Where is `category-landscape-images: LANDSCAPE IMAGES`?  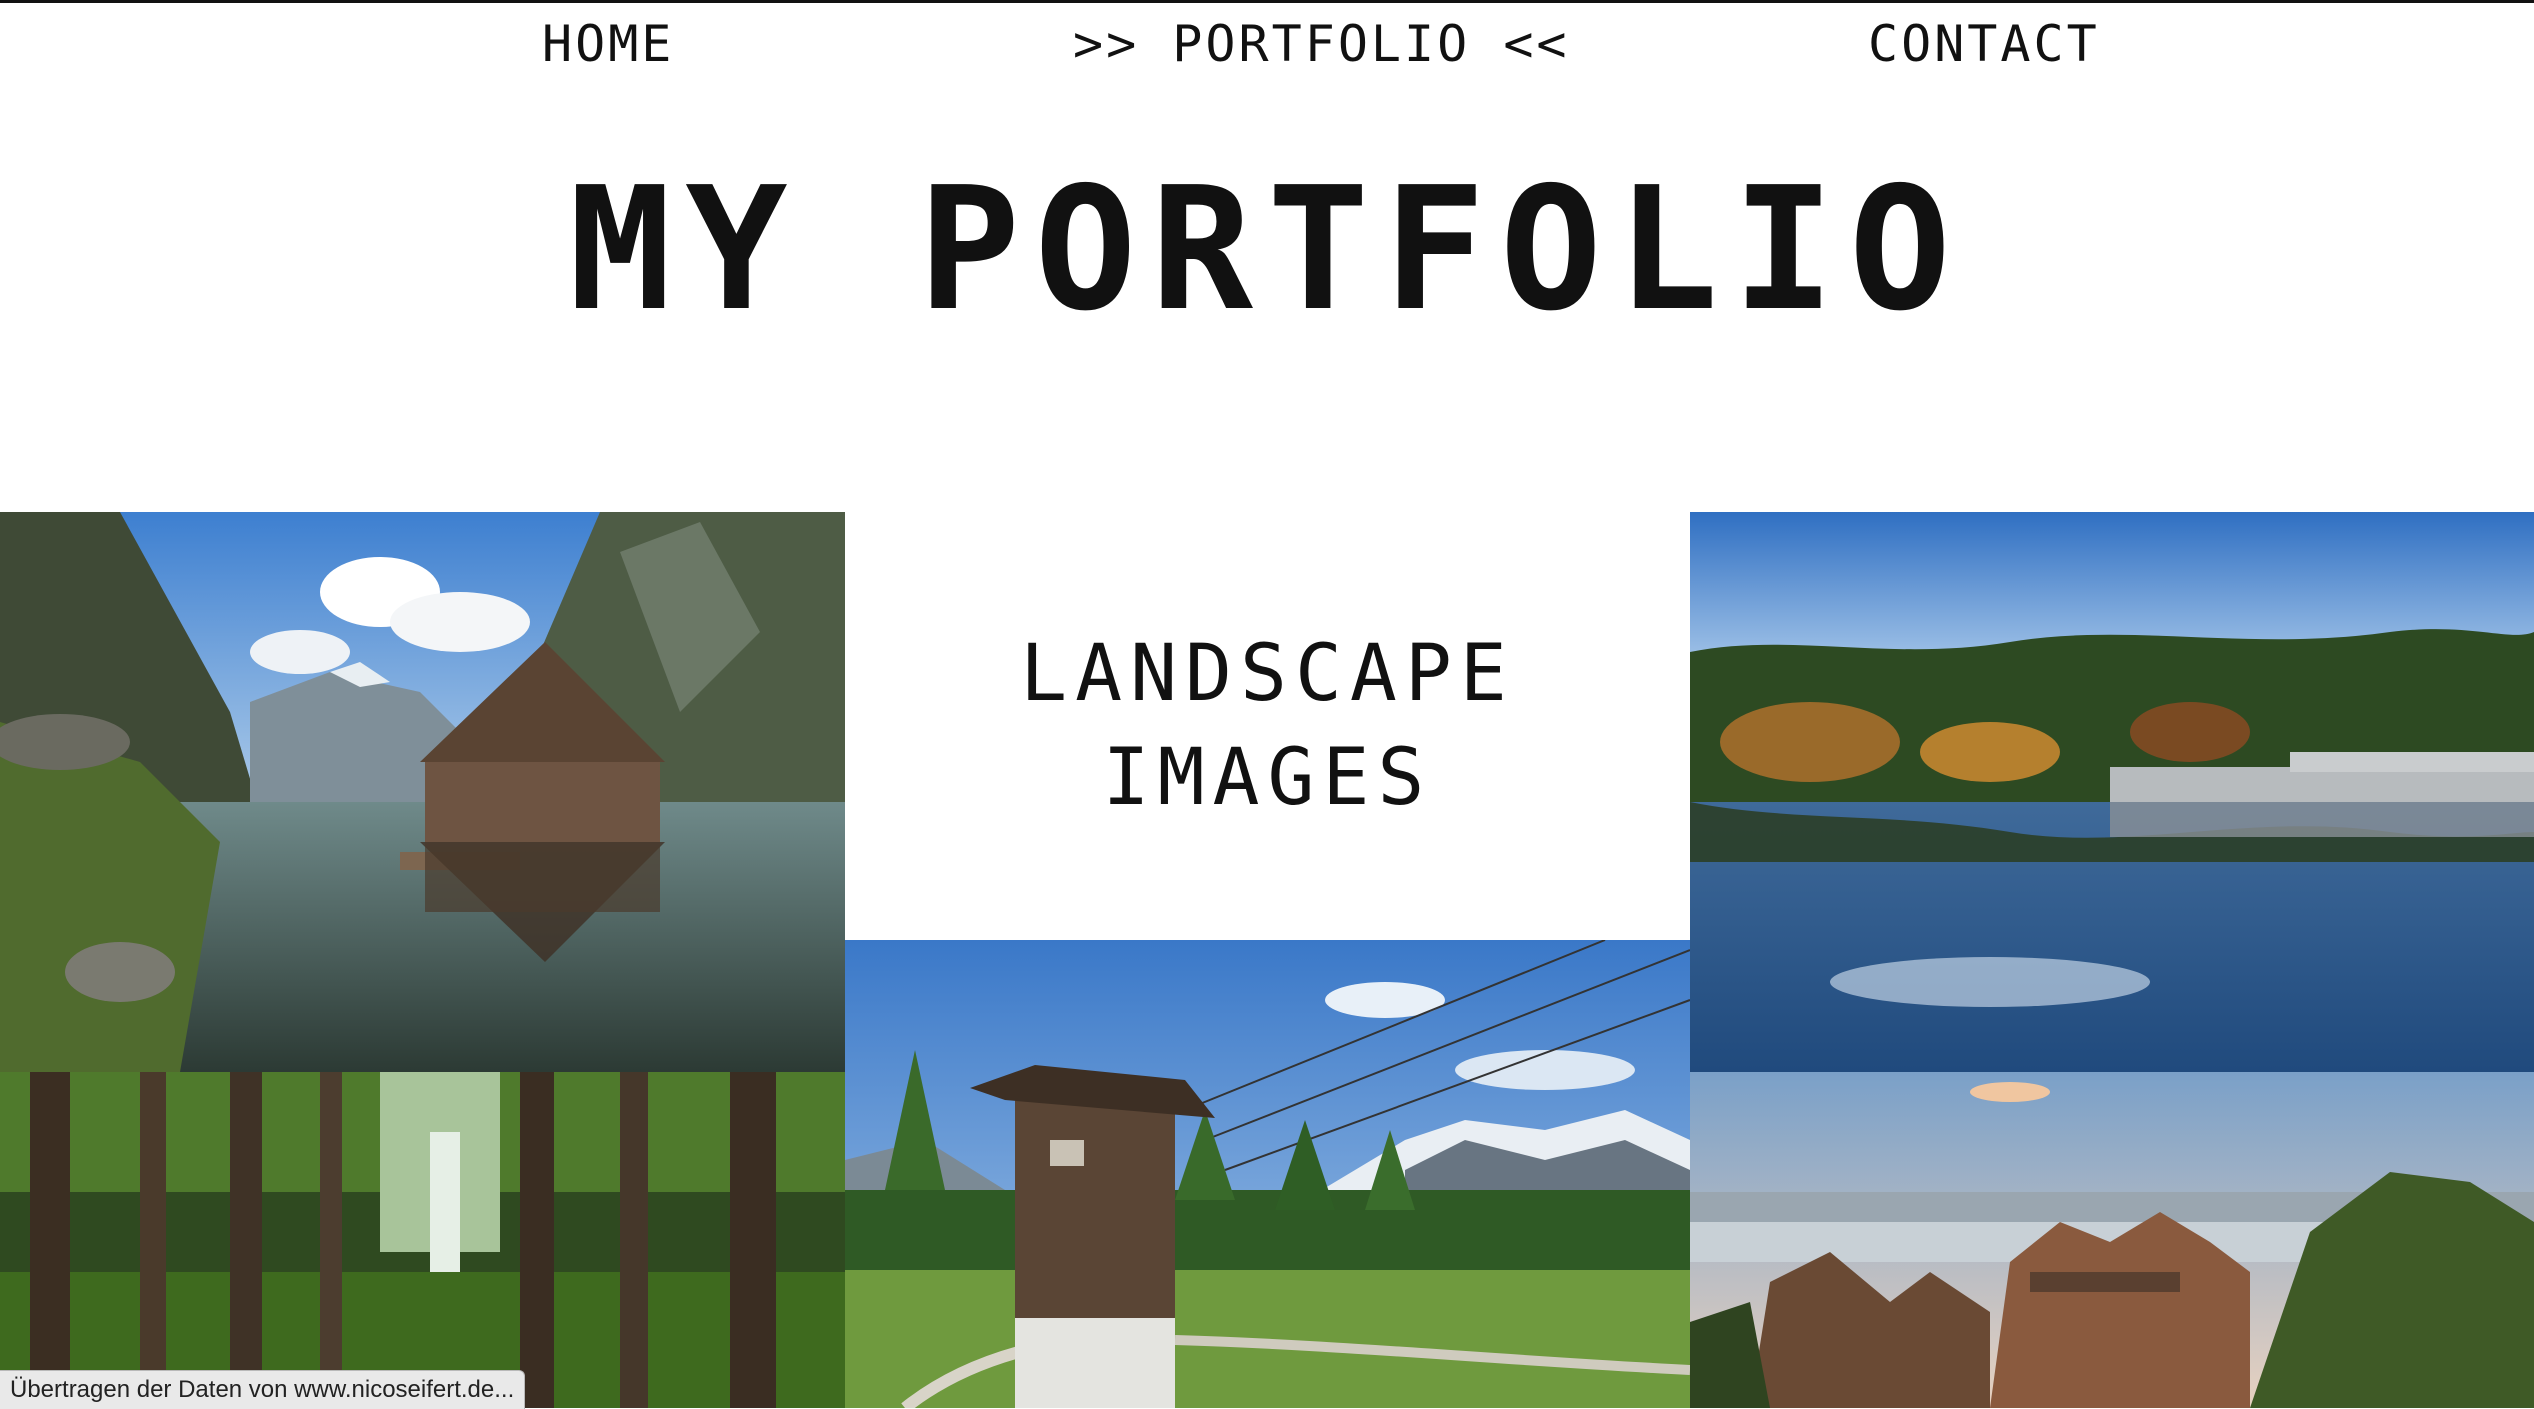
category-landscape-images: LANDSCAPE IMAGES is located at coordinates (1267, 726).